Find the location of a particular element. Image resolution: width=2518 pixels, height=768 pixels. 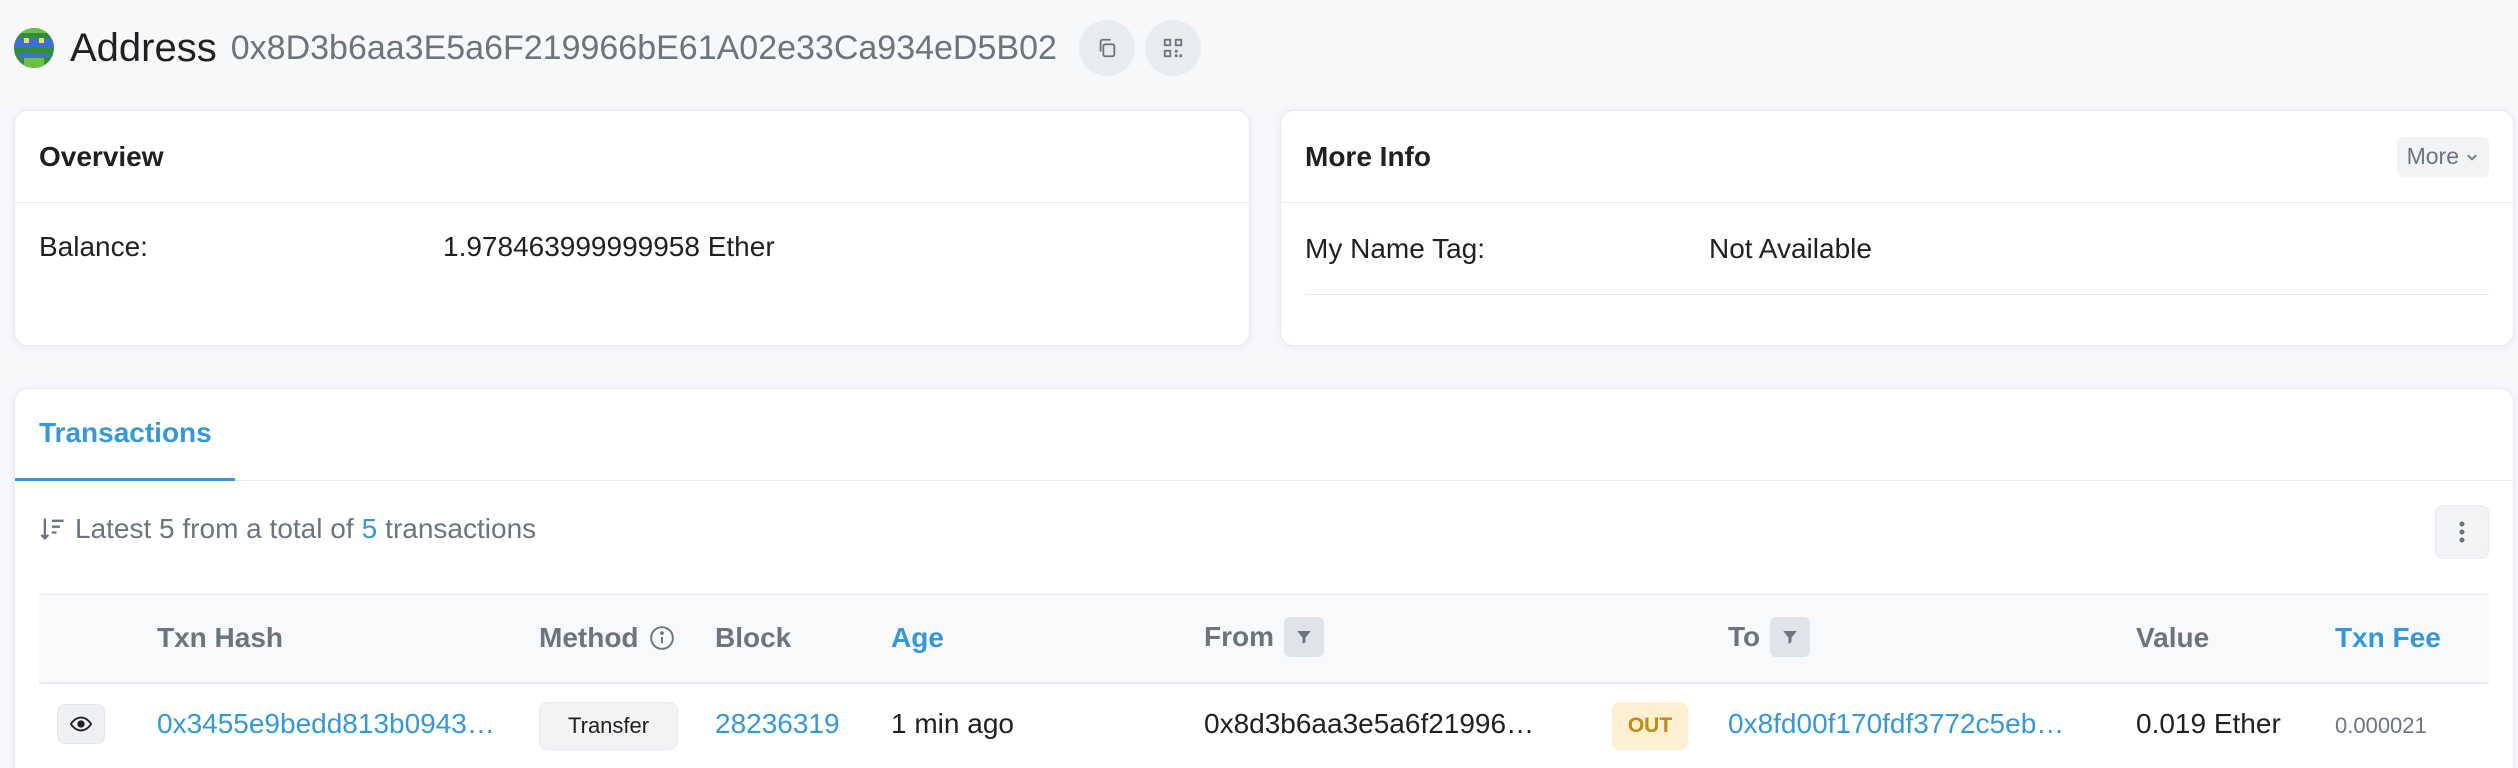

more-button-label: More is located at coordinates (2432, 156).